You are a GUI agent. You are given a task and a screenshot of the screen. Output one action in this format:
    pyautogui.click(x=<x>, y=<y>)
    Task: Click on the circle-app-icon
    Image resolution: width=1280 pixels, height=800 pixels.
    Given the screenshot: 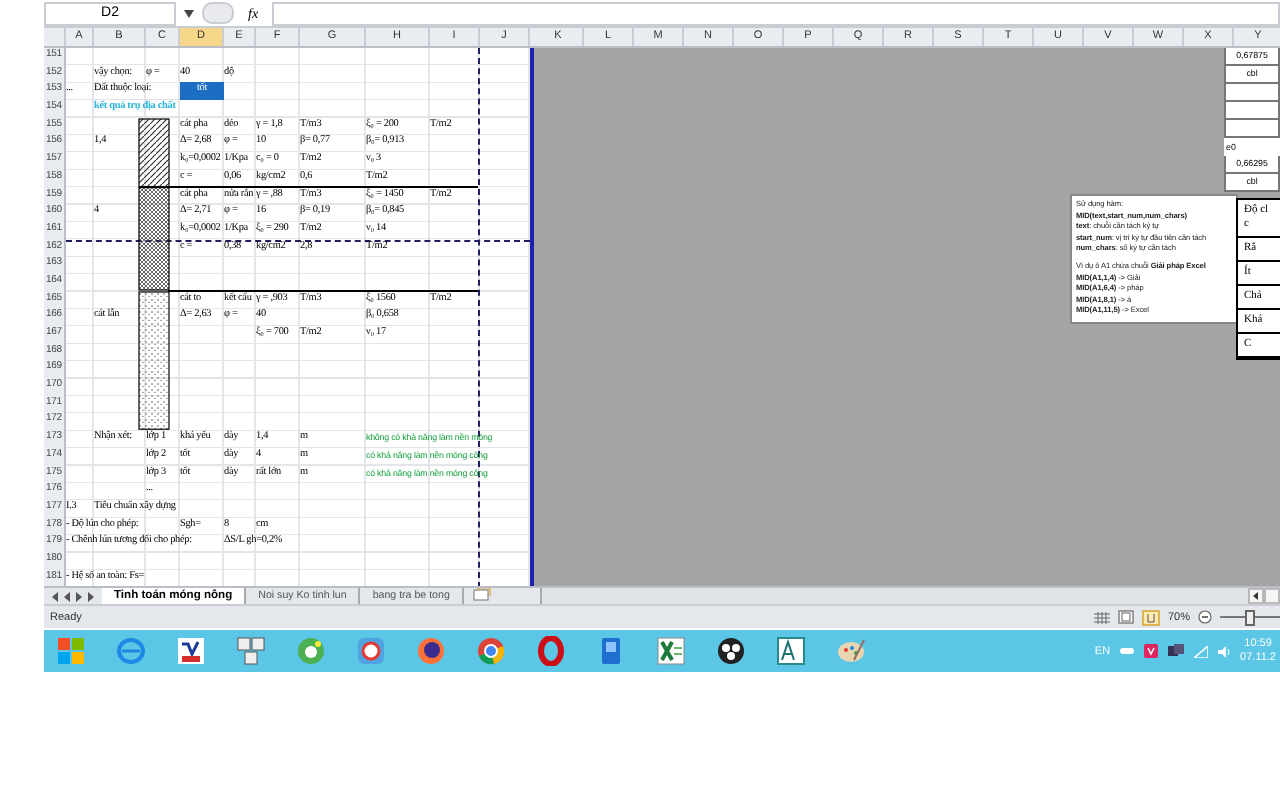 What is the action you would take?
    pyautogui.click(x=311, y=651)
    